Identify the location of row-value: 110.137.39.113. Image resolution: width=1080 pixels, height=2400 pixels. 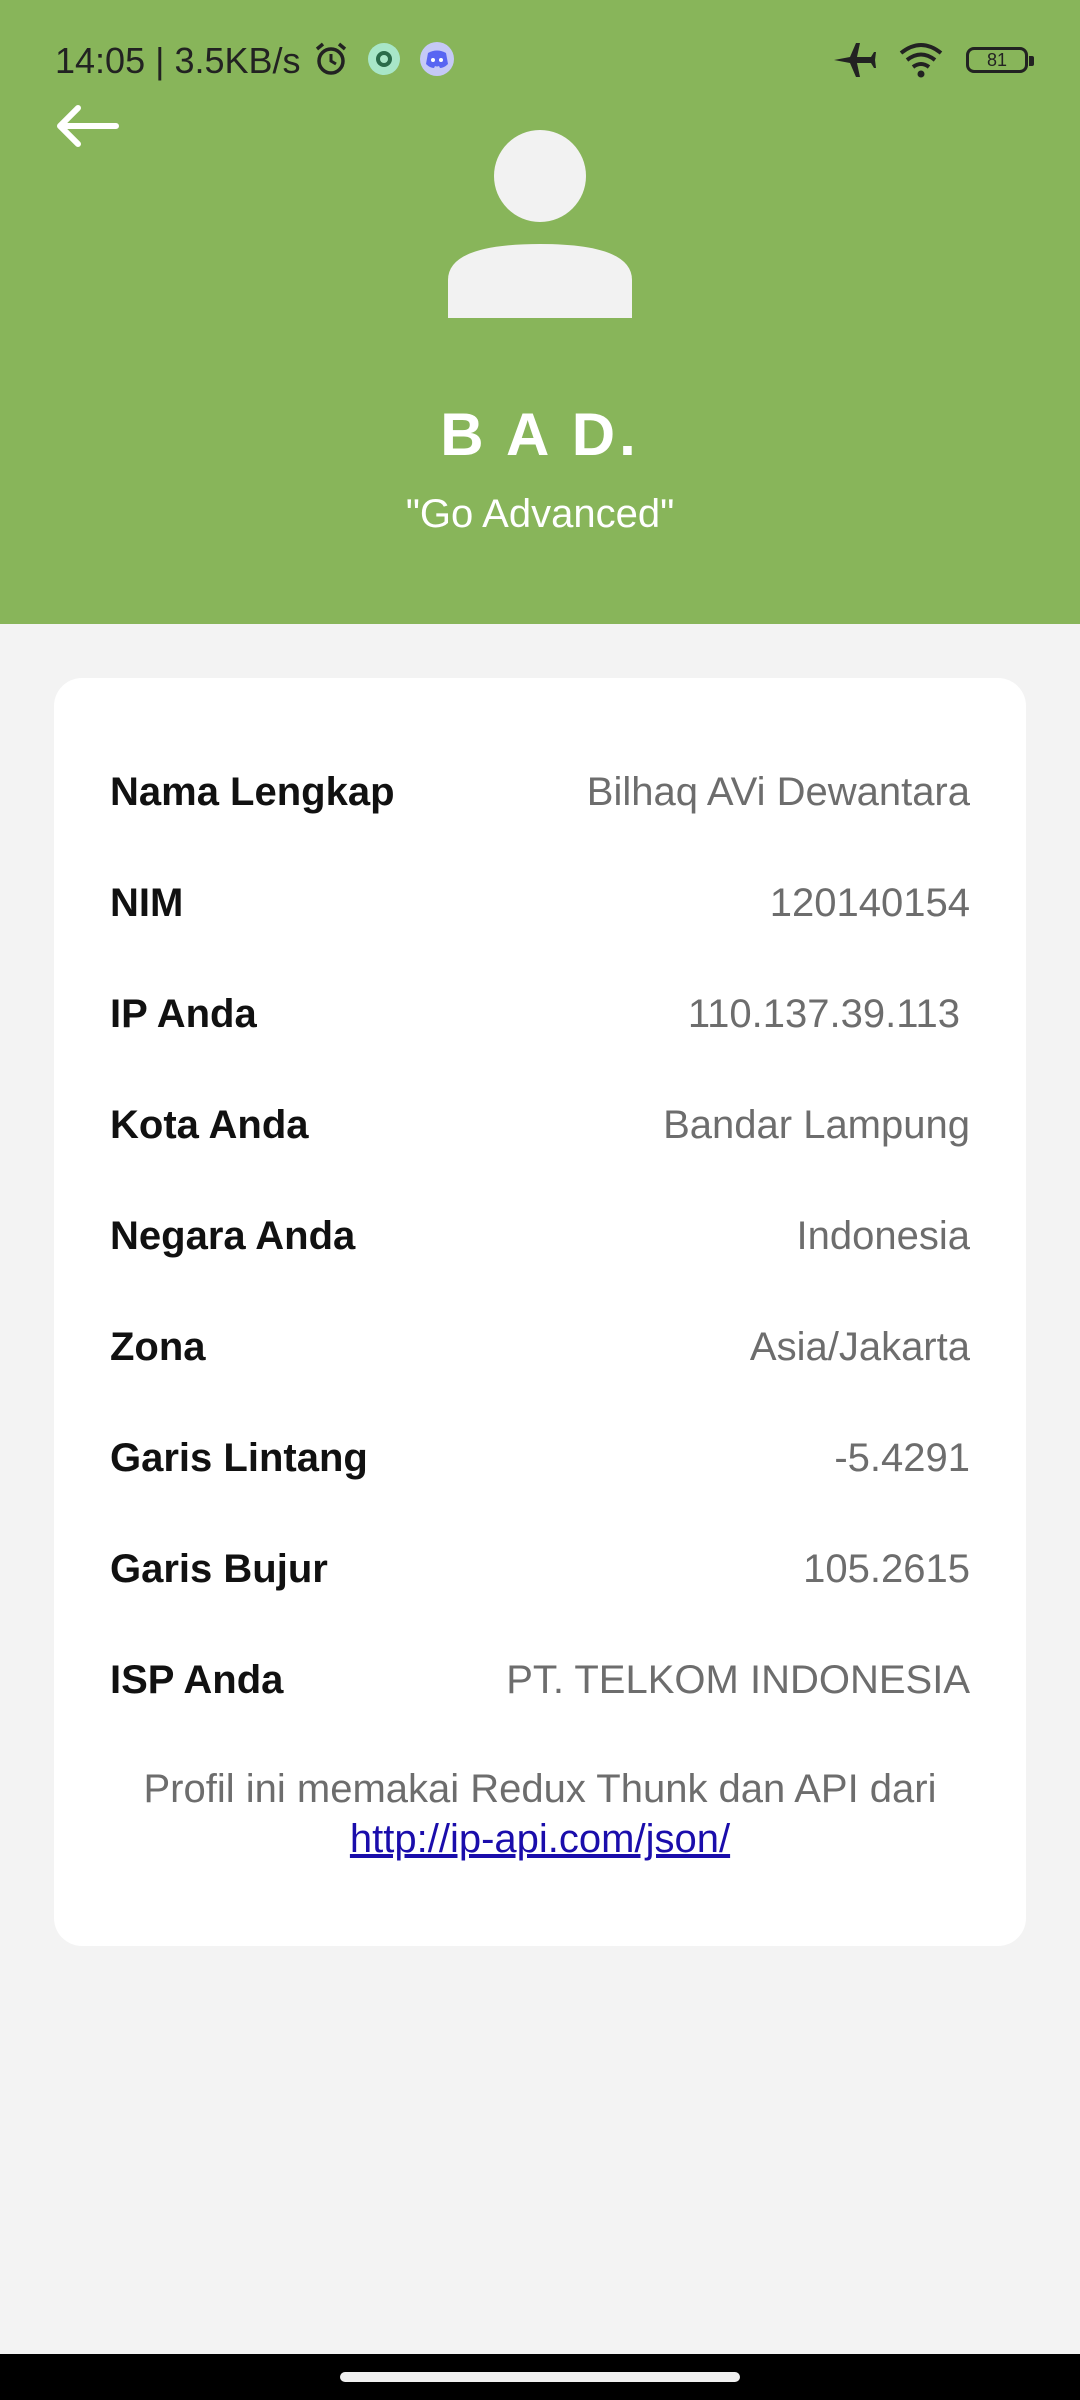
(823, 1013).